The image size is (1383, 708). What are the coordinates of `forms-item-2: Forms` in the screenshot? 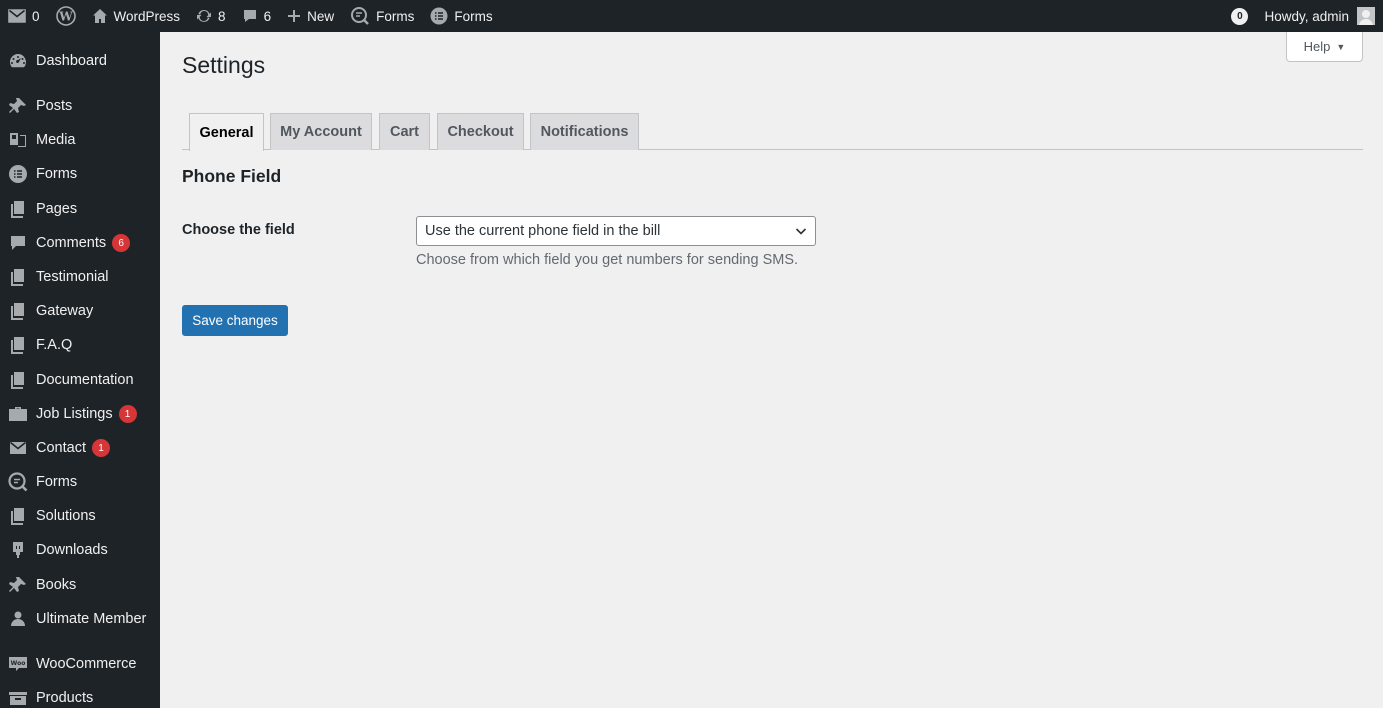 It's located at (461, 16).